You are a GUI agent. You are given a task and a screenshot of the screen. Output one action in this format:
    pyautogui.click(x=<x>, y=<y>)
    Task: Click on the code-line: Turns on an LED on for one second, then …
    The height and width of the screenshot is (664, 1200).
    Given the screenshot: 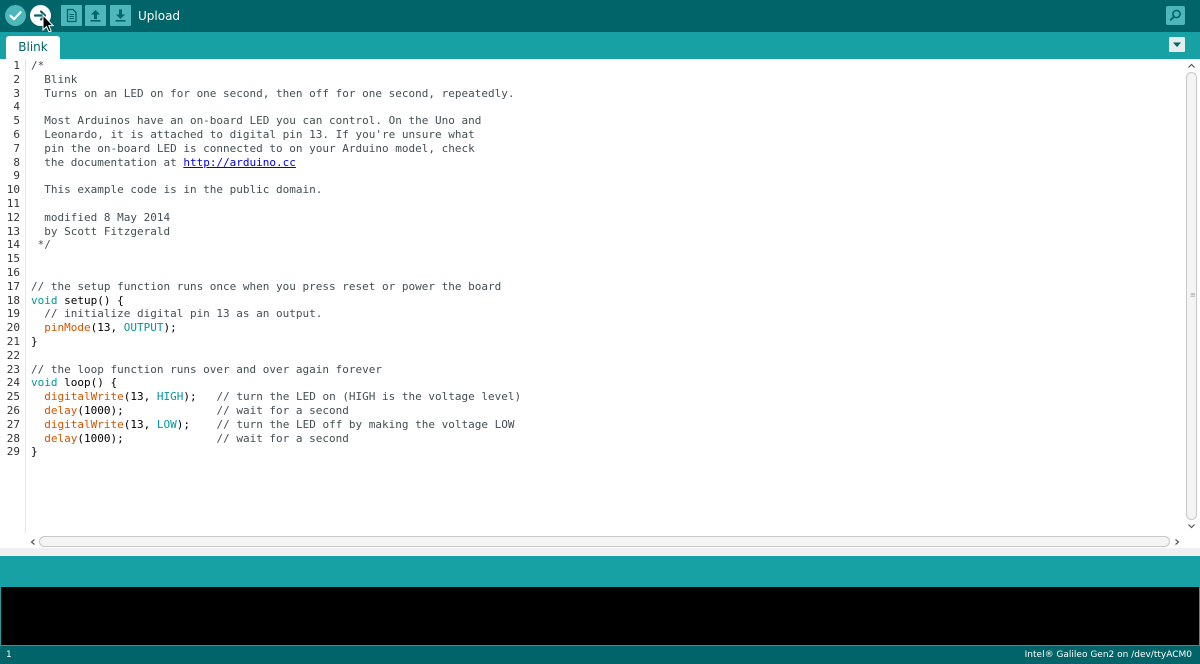 What is the action you would take?
    pyautogui.click(x=273, y=93)
    